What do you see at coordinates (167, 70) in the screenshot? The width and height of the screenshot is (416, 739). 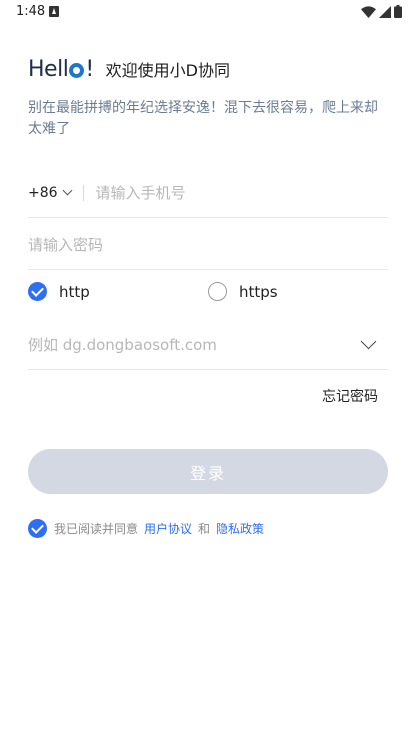 I see `page-title: 欢迎使用小D协同` at bounding box center [167, 70].